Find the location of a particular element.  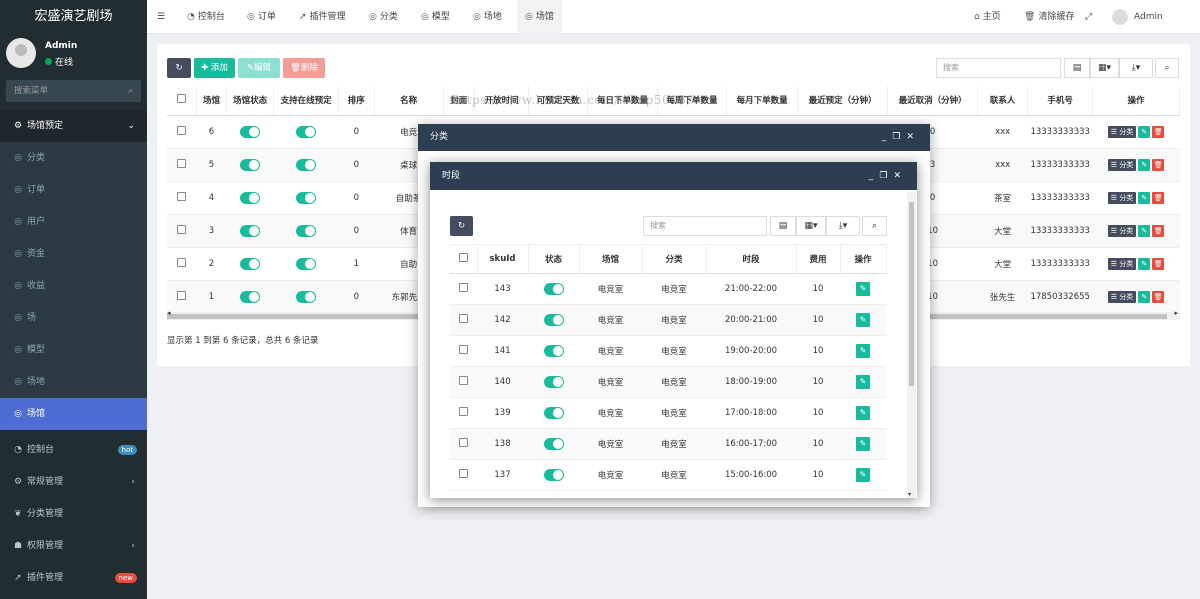

sidebar-item-permission: ☗ 权限管理 ‹ is located at coordinates (73, 546).